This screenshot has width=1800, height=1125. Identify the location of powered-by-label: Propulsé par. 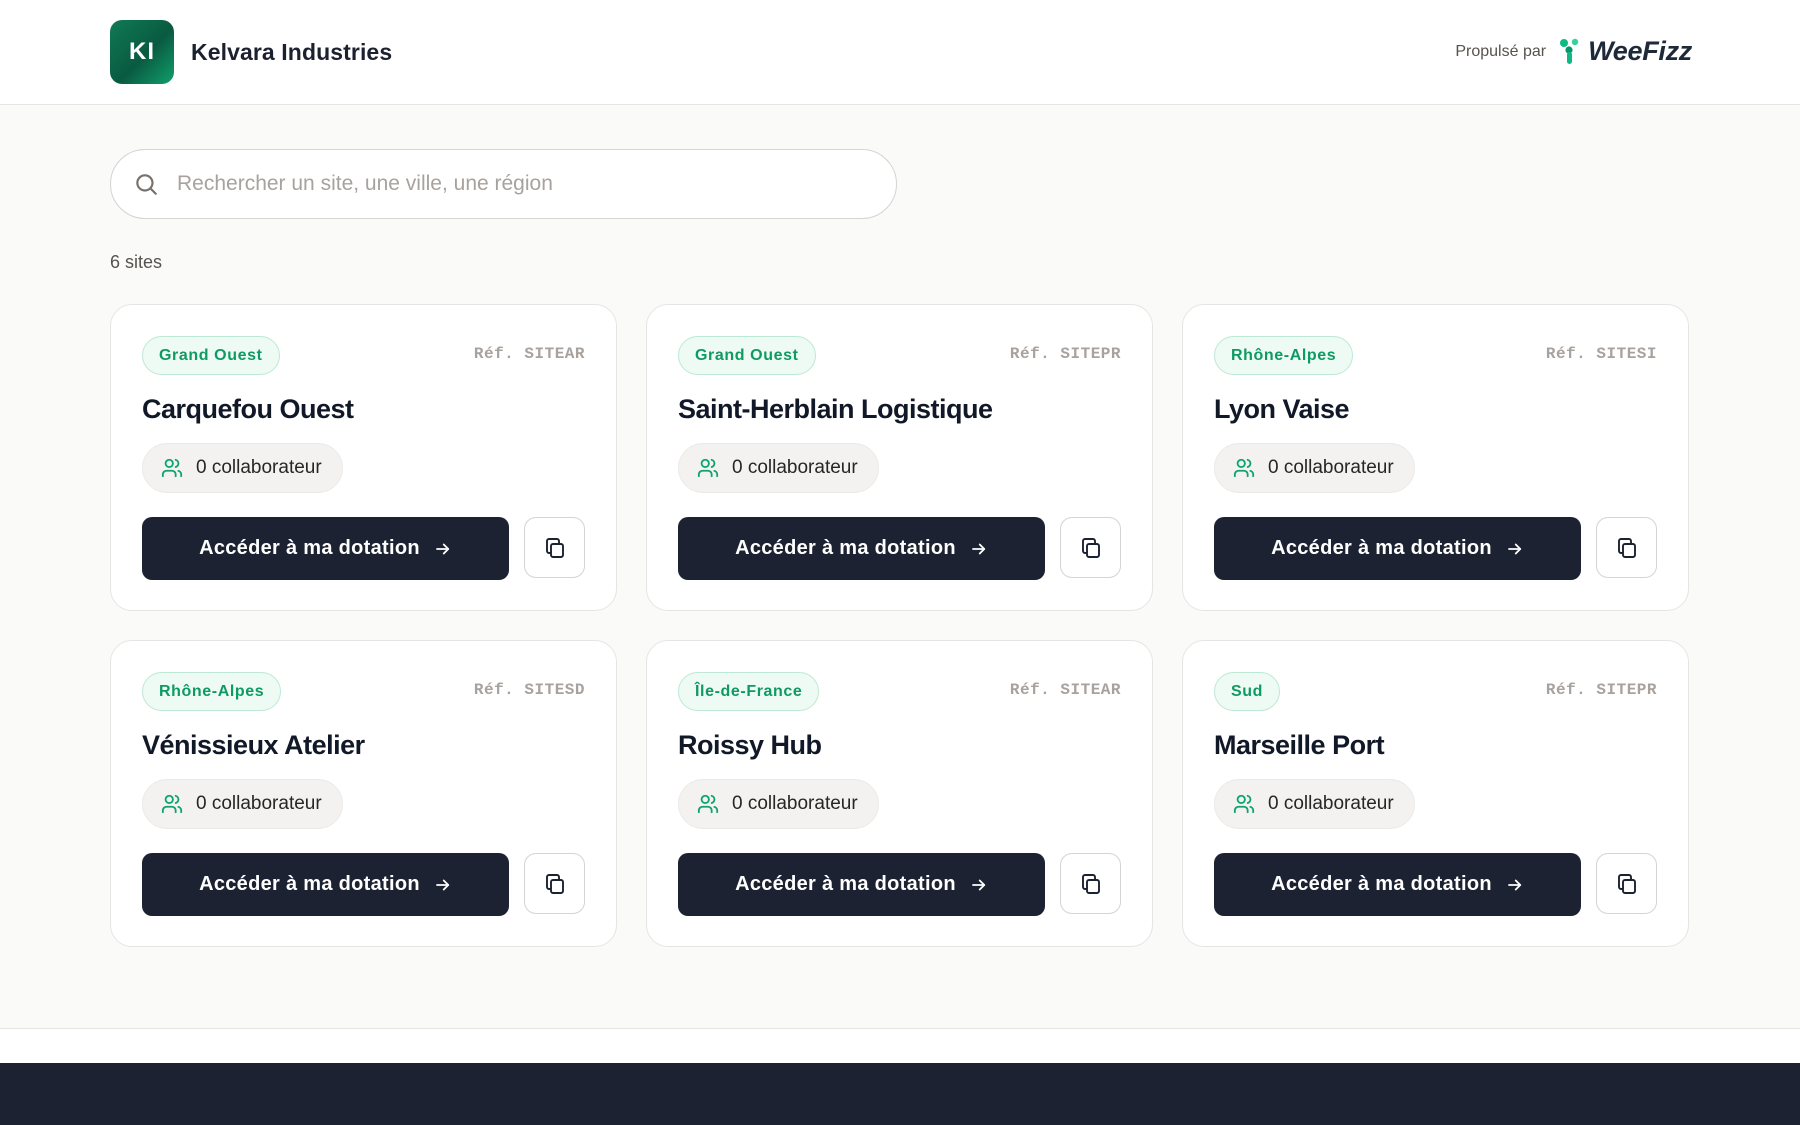
(1501, 51).